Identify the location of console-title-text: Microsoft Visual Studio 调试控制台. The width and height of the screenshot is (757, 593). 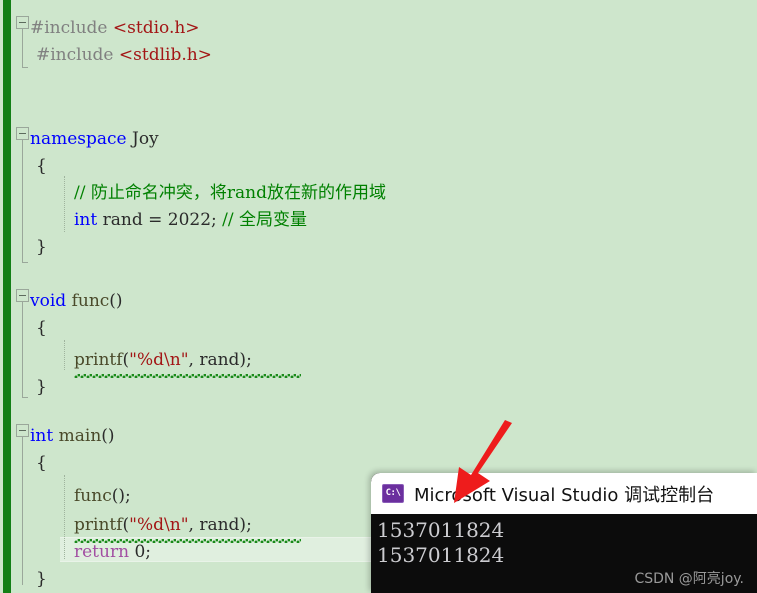
(564, 495).